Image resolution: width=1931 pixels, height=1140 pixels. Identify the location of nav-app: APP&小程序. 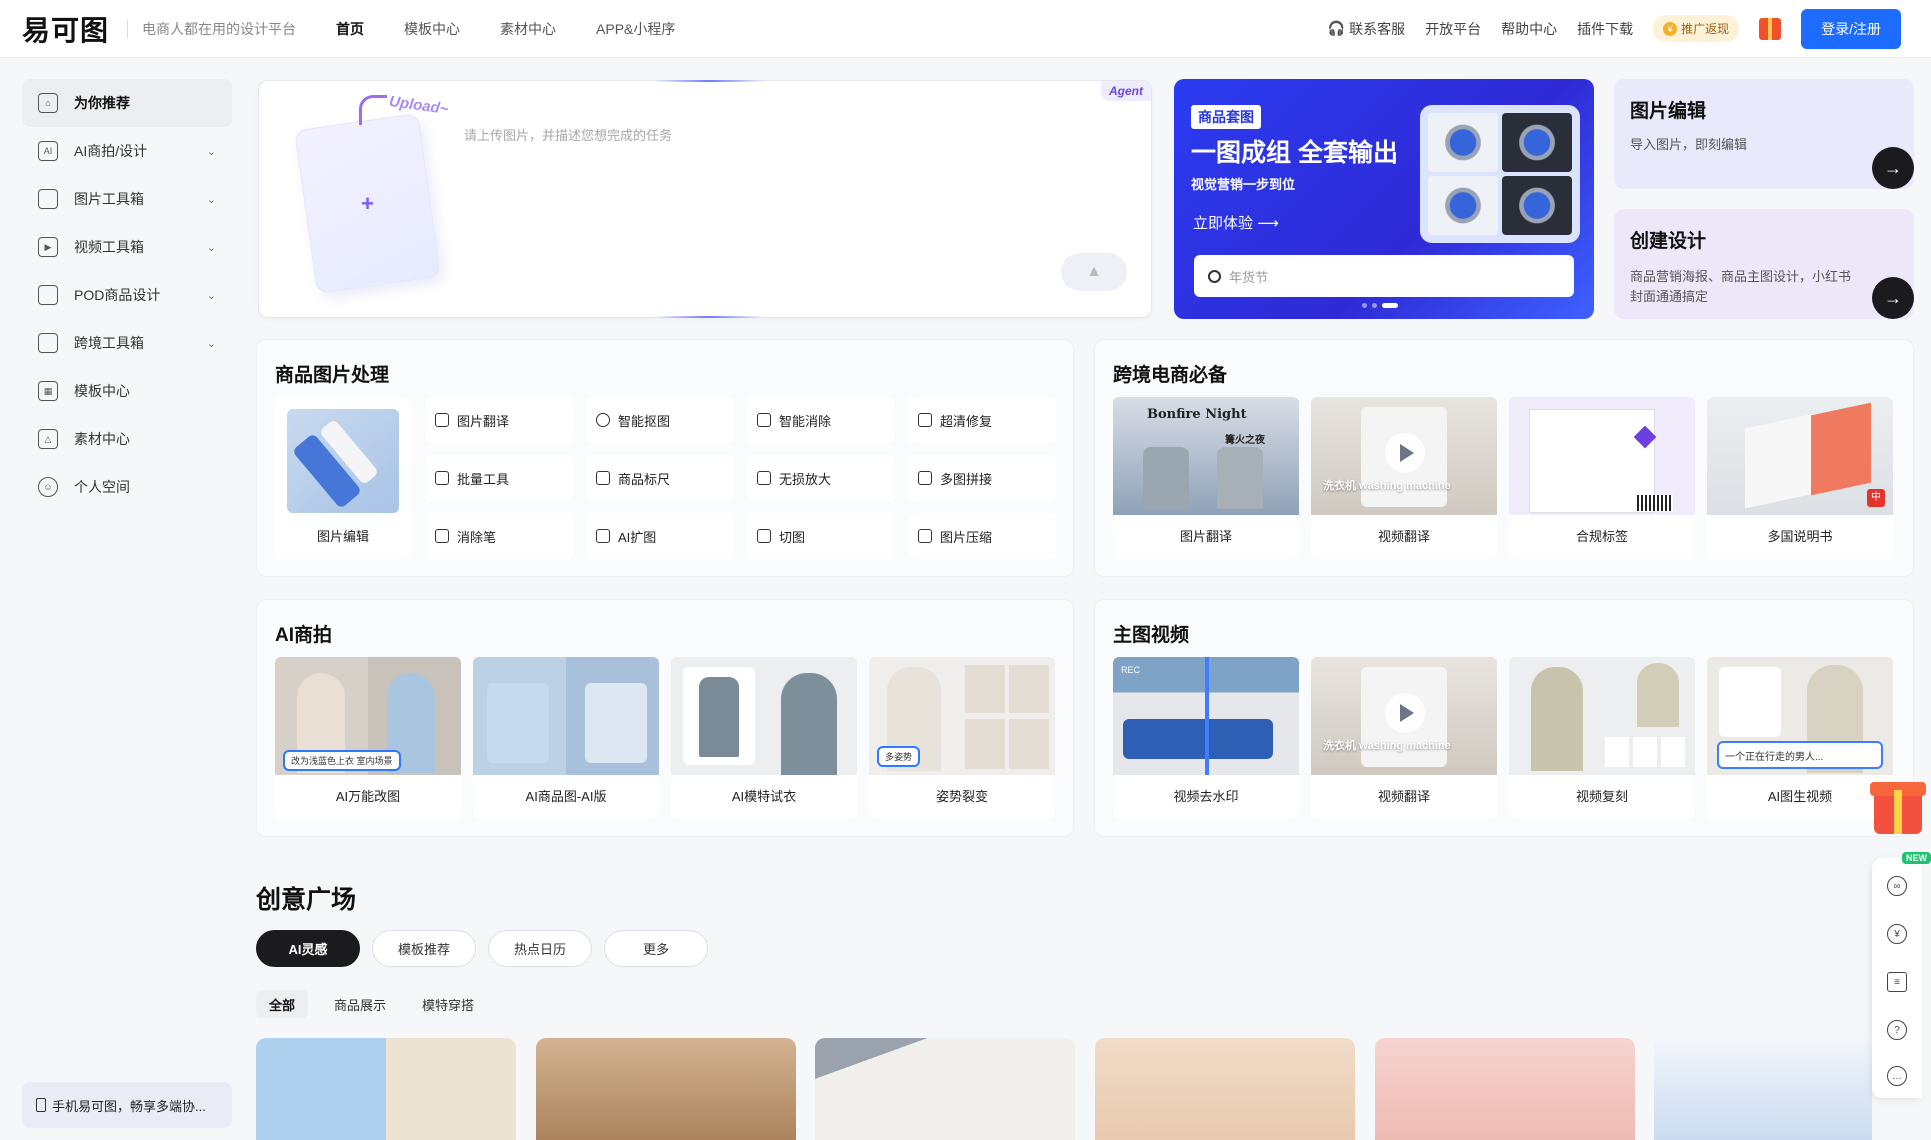
(635, 29).